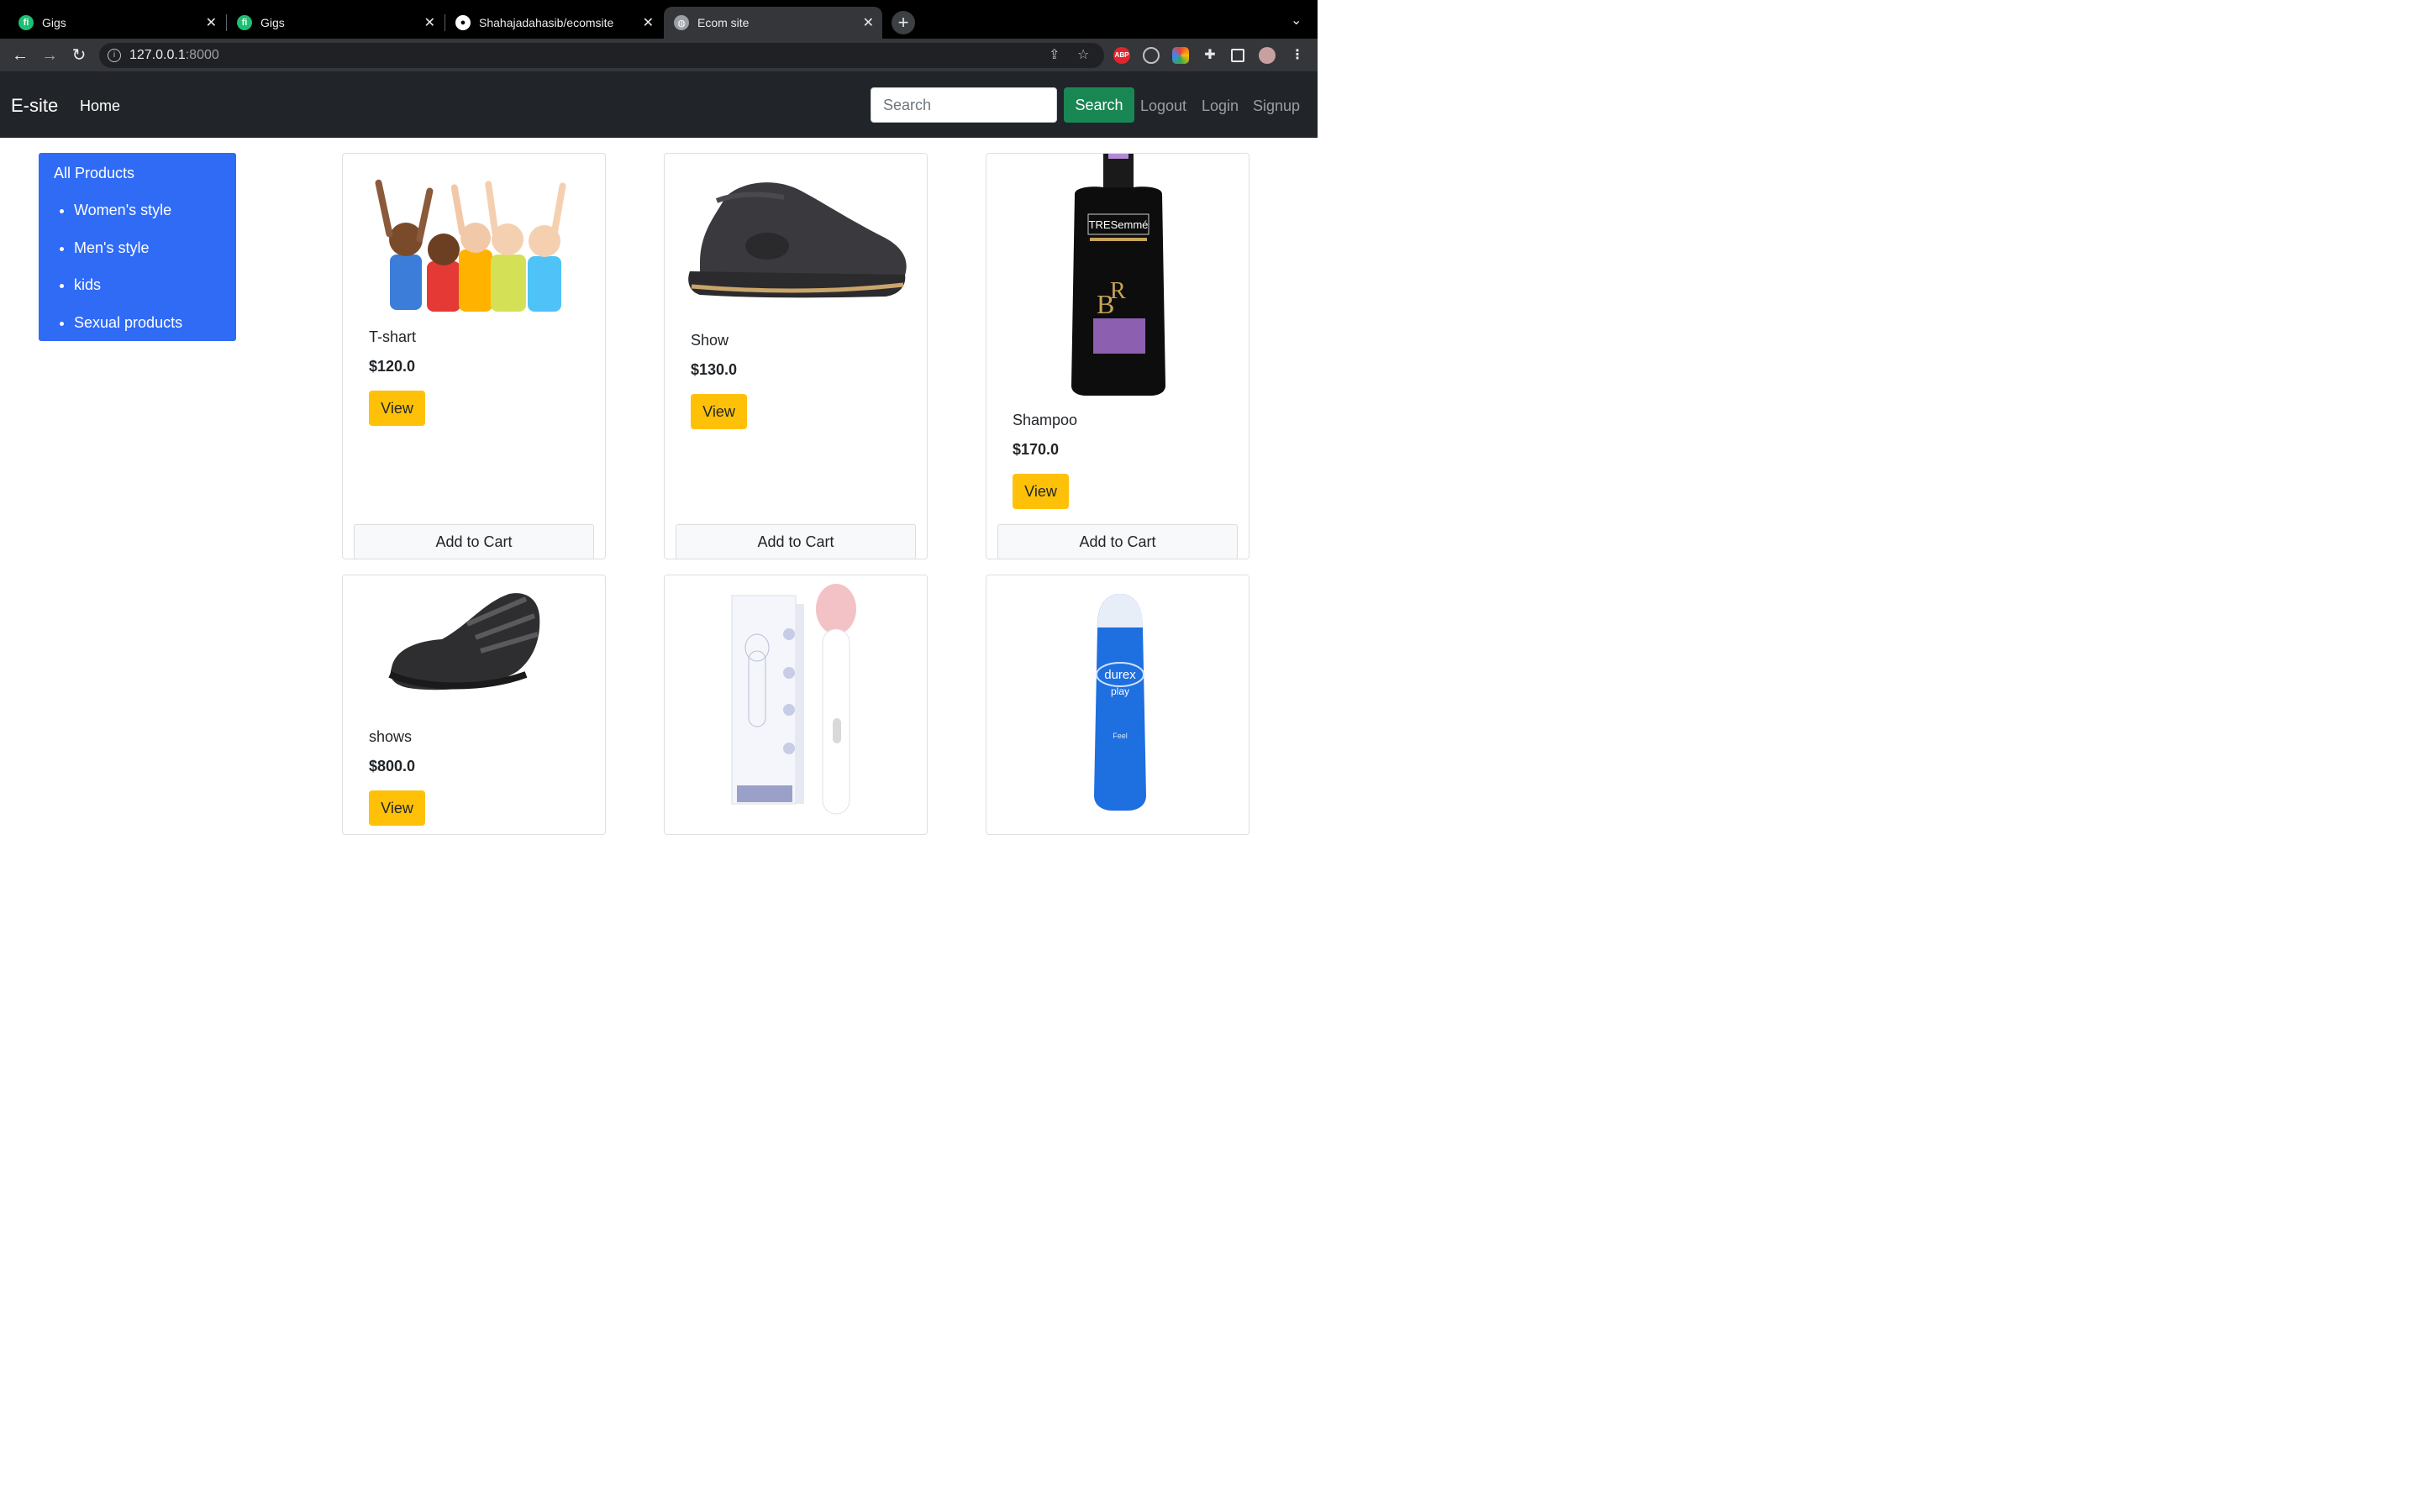  What do you see at coordinates (1118, 291) in the screenshot?
I see `svg-text: R` at bounding box center [1118, 291].